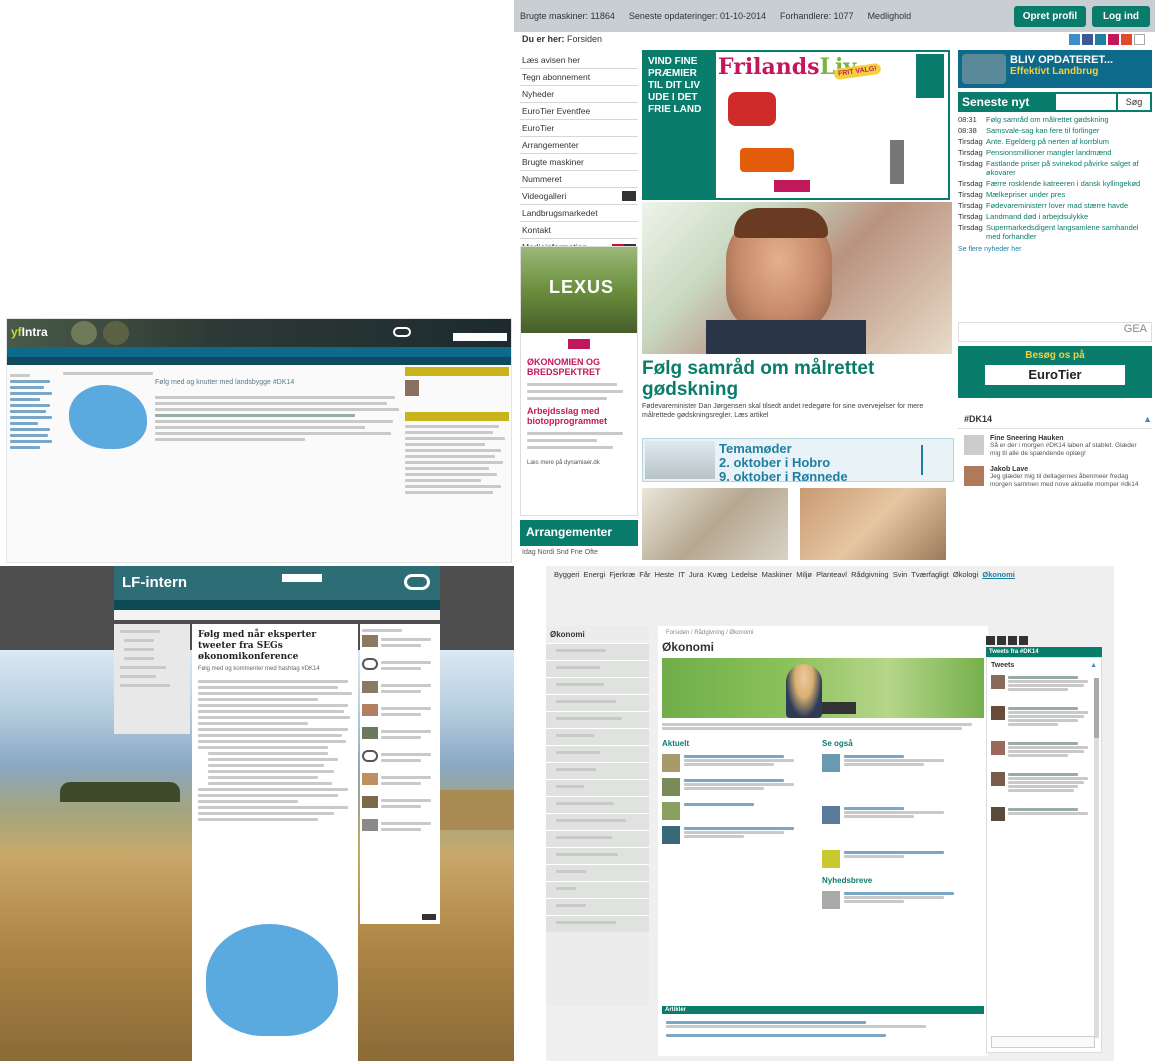  I want to click on topic-link: Energi, so click(595, 574).